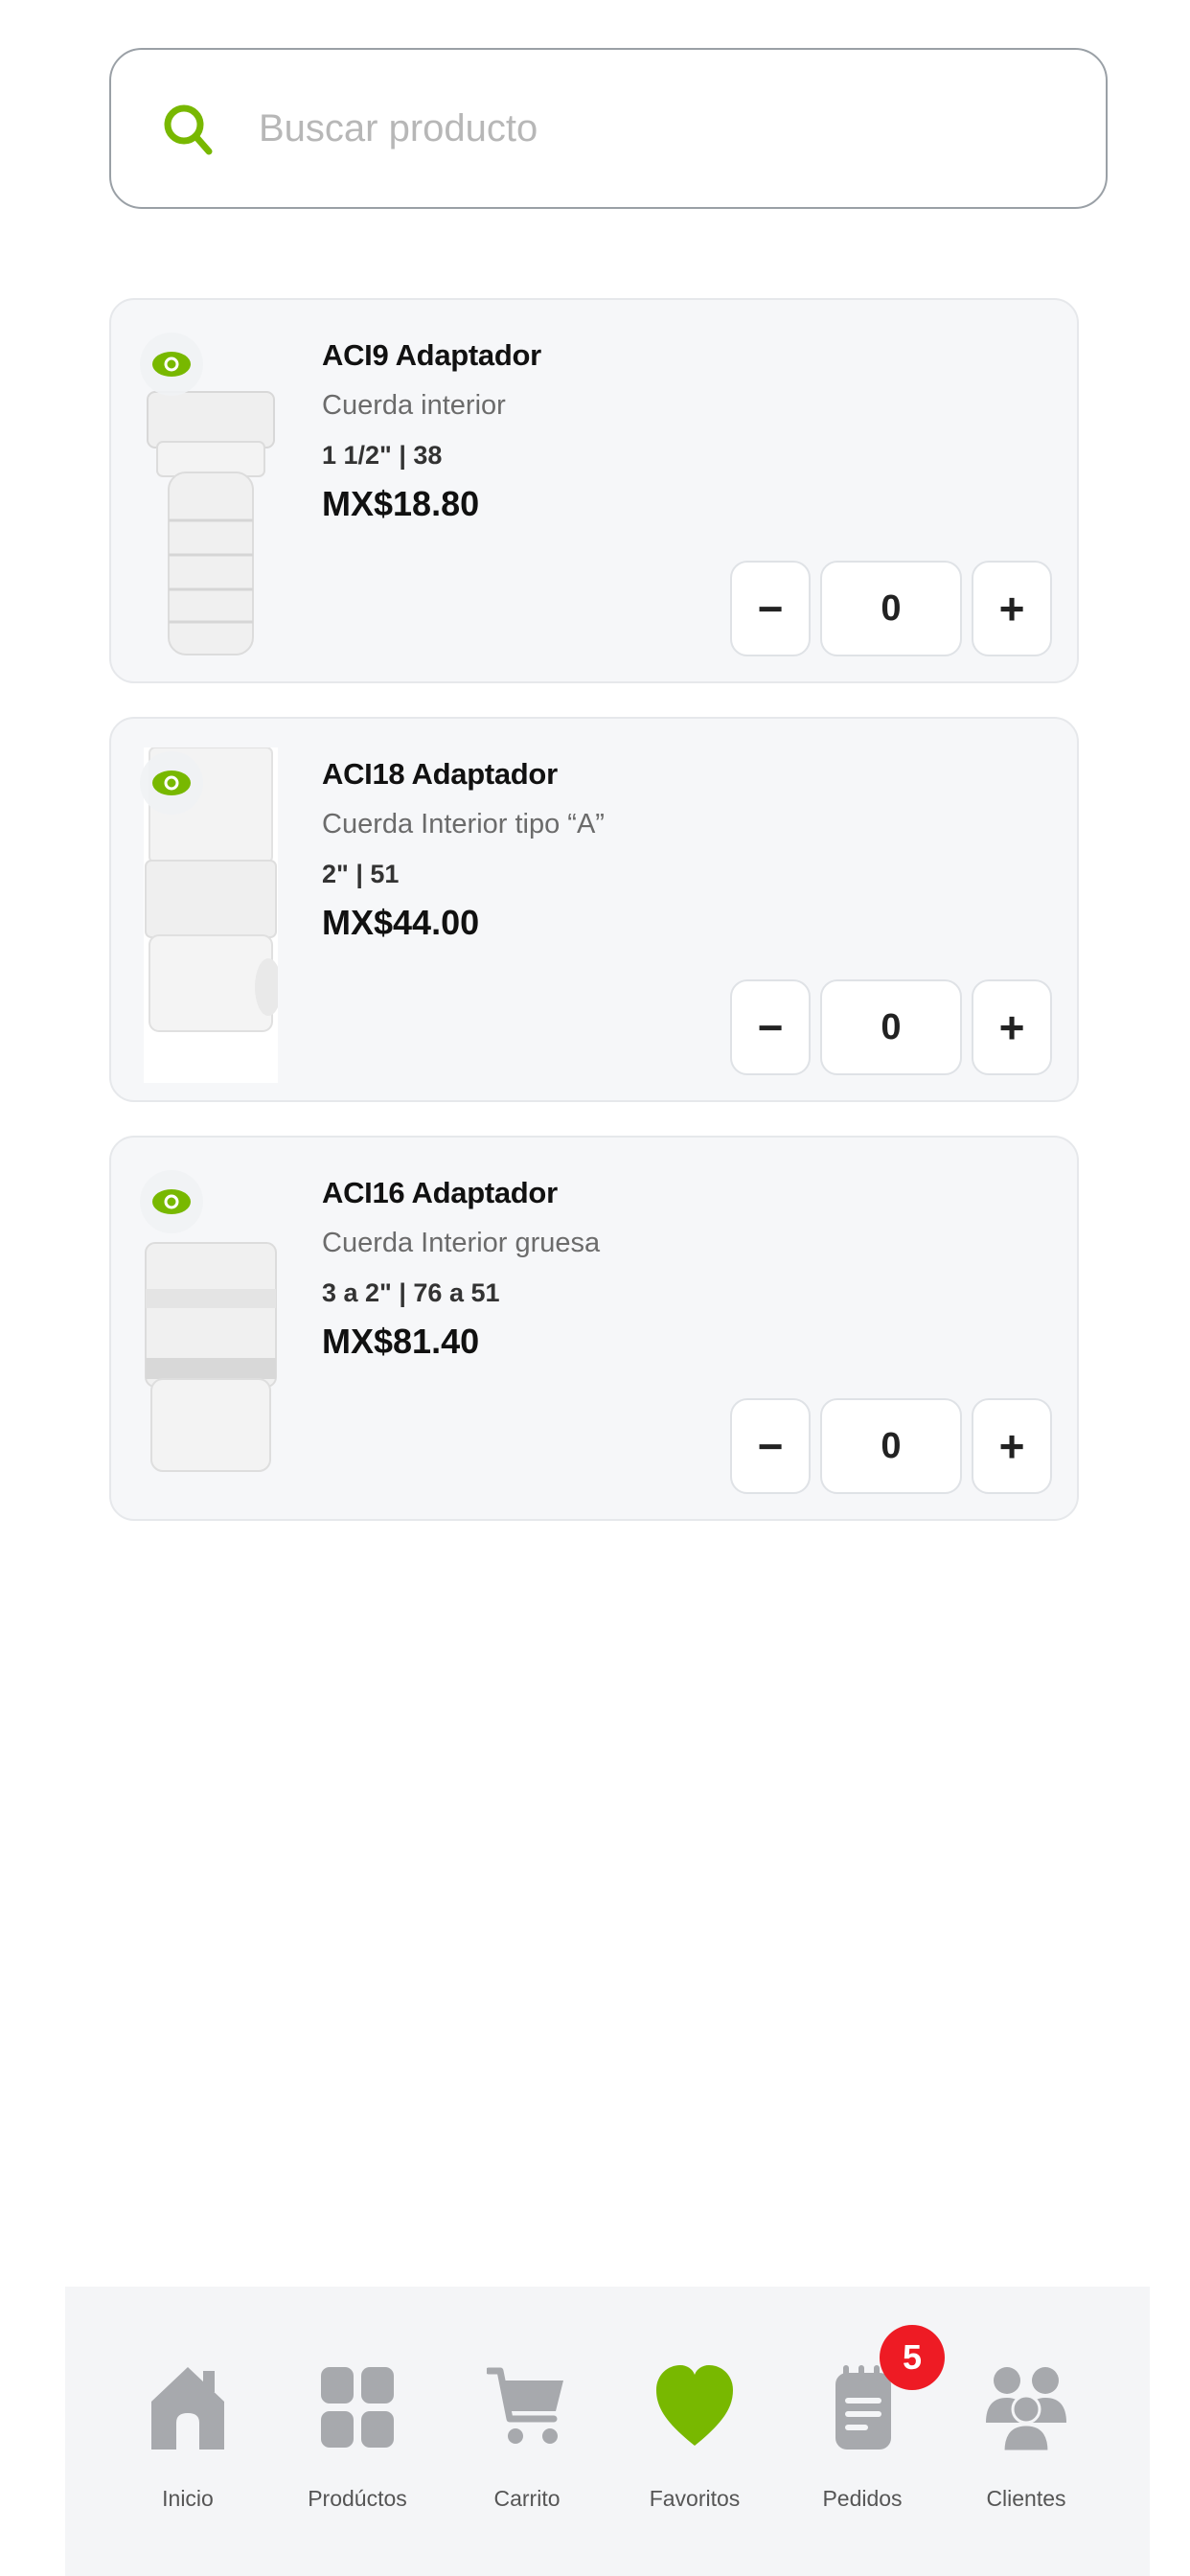 The image size is (1190, 2576). What do you see at coordinates (1026, 2498) in the screenshot?
I see `nav-label: Clientes` at bounding box center [1026, 2498].